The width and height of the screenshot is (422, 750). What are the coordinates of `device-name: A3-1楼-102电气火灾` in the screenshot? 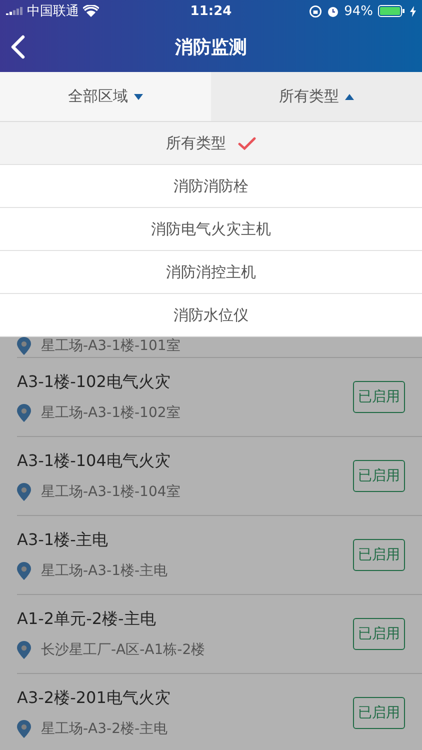 It's located at (94, 382).